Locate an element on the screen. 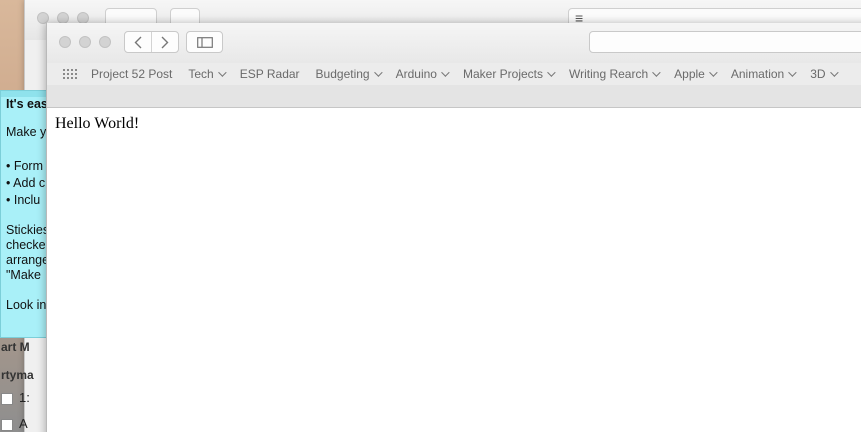 The width and height of the screenshot is (861, 432). sticky-line: "Make is located at coordinates (24, 275).